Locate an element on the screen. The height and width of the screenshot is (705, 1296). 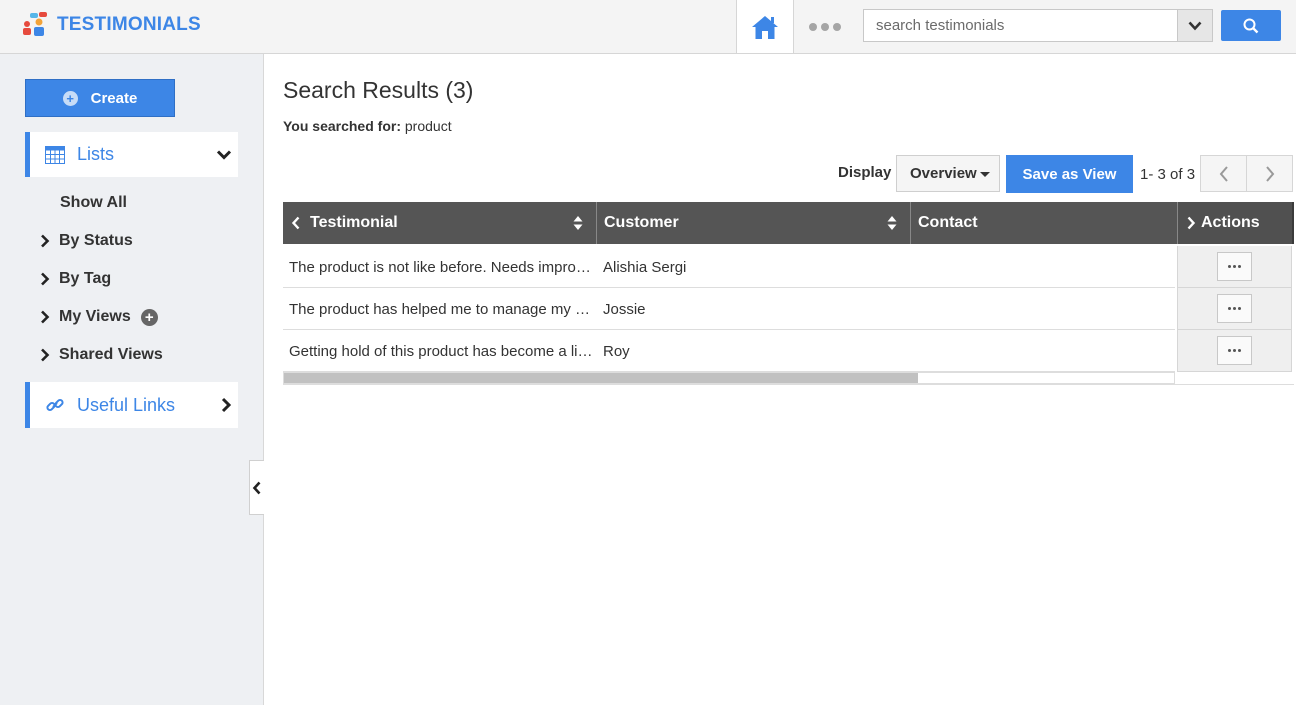
app-title: TESTIMONIALS is located at coordinates (129, 24).